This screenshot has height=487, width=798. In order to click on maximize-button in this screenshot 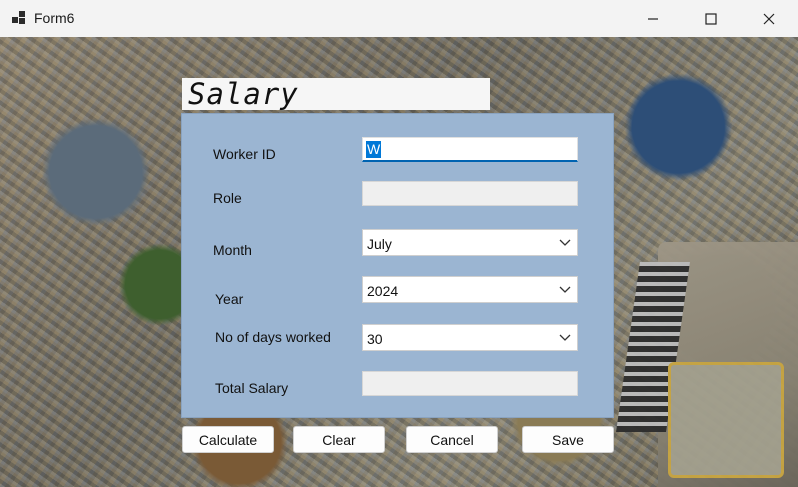, I will do `click(711, 18)`.